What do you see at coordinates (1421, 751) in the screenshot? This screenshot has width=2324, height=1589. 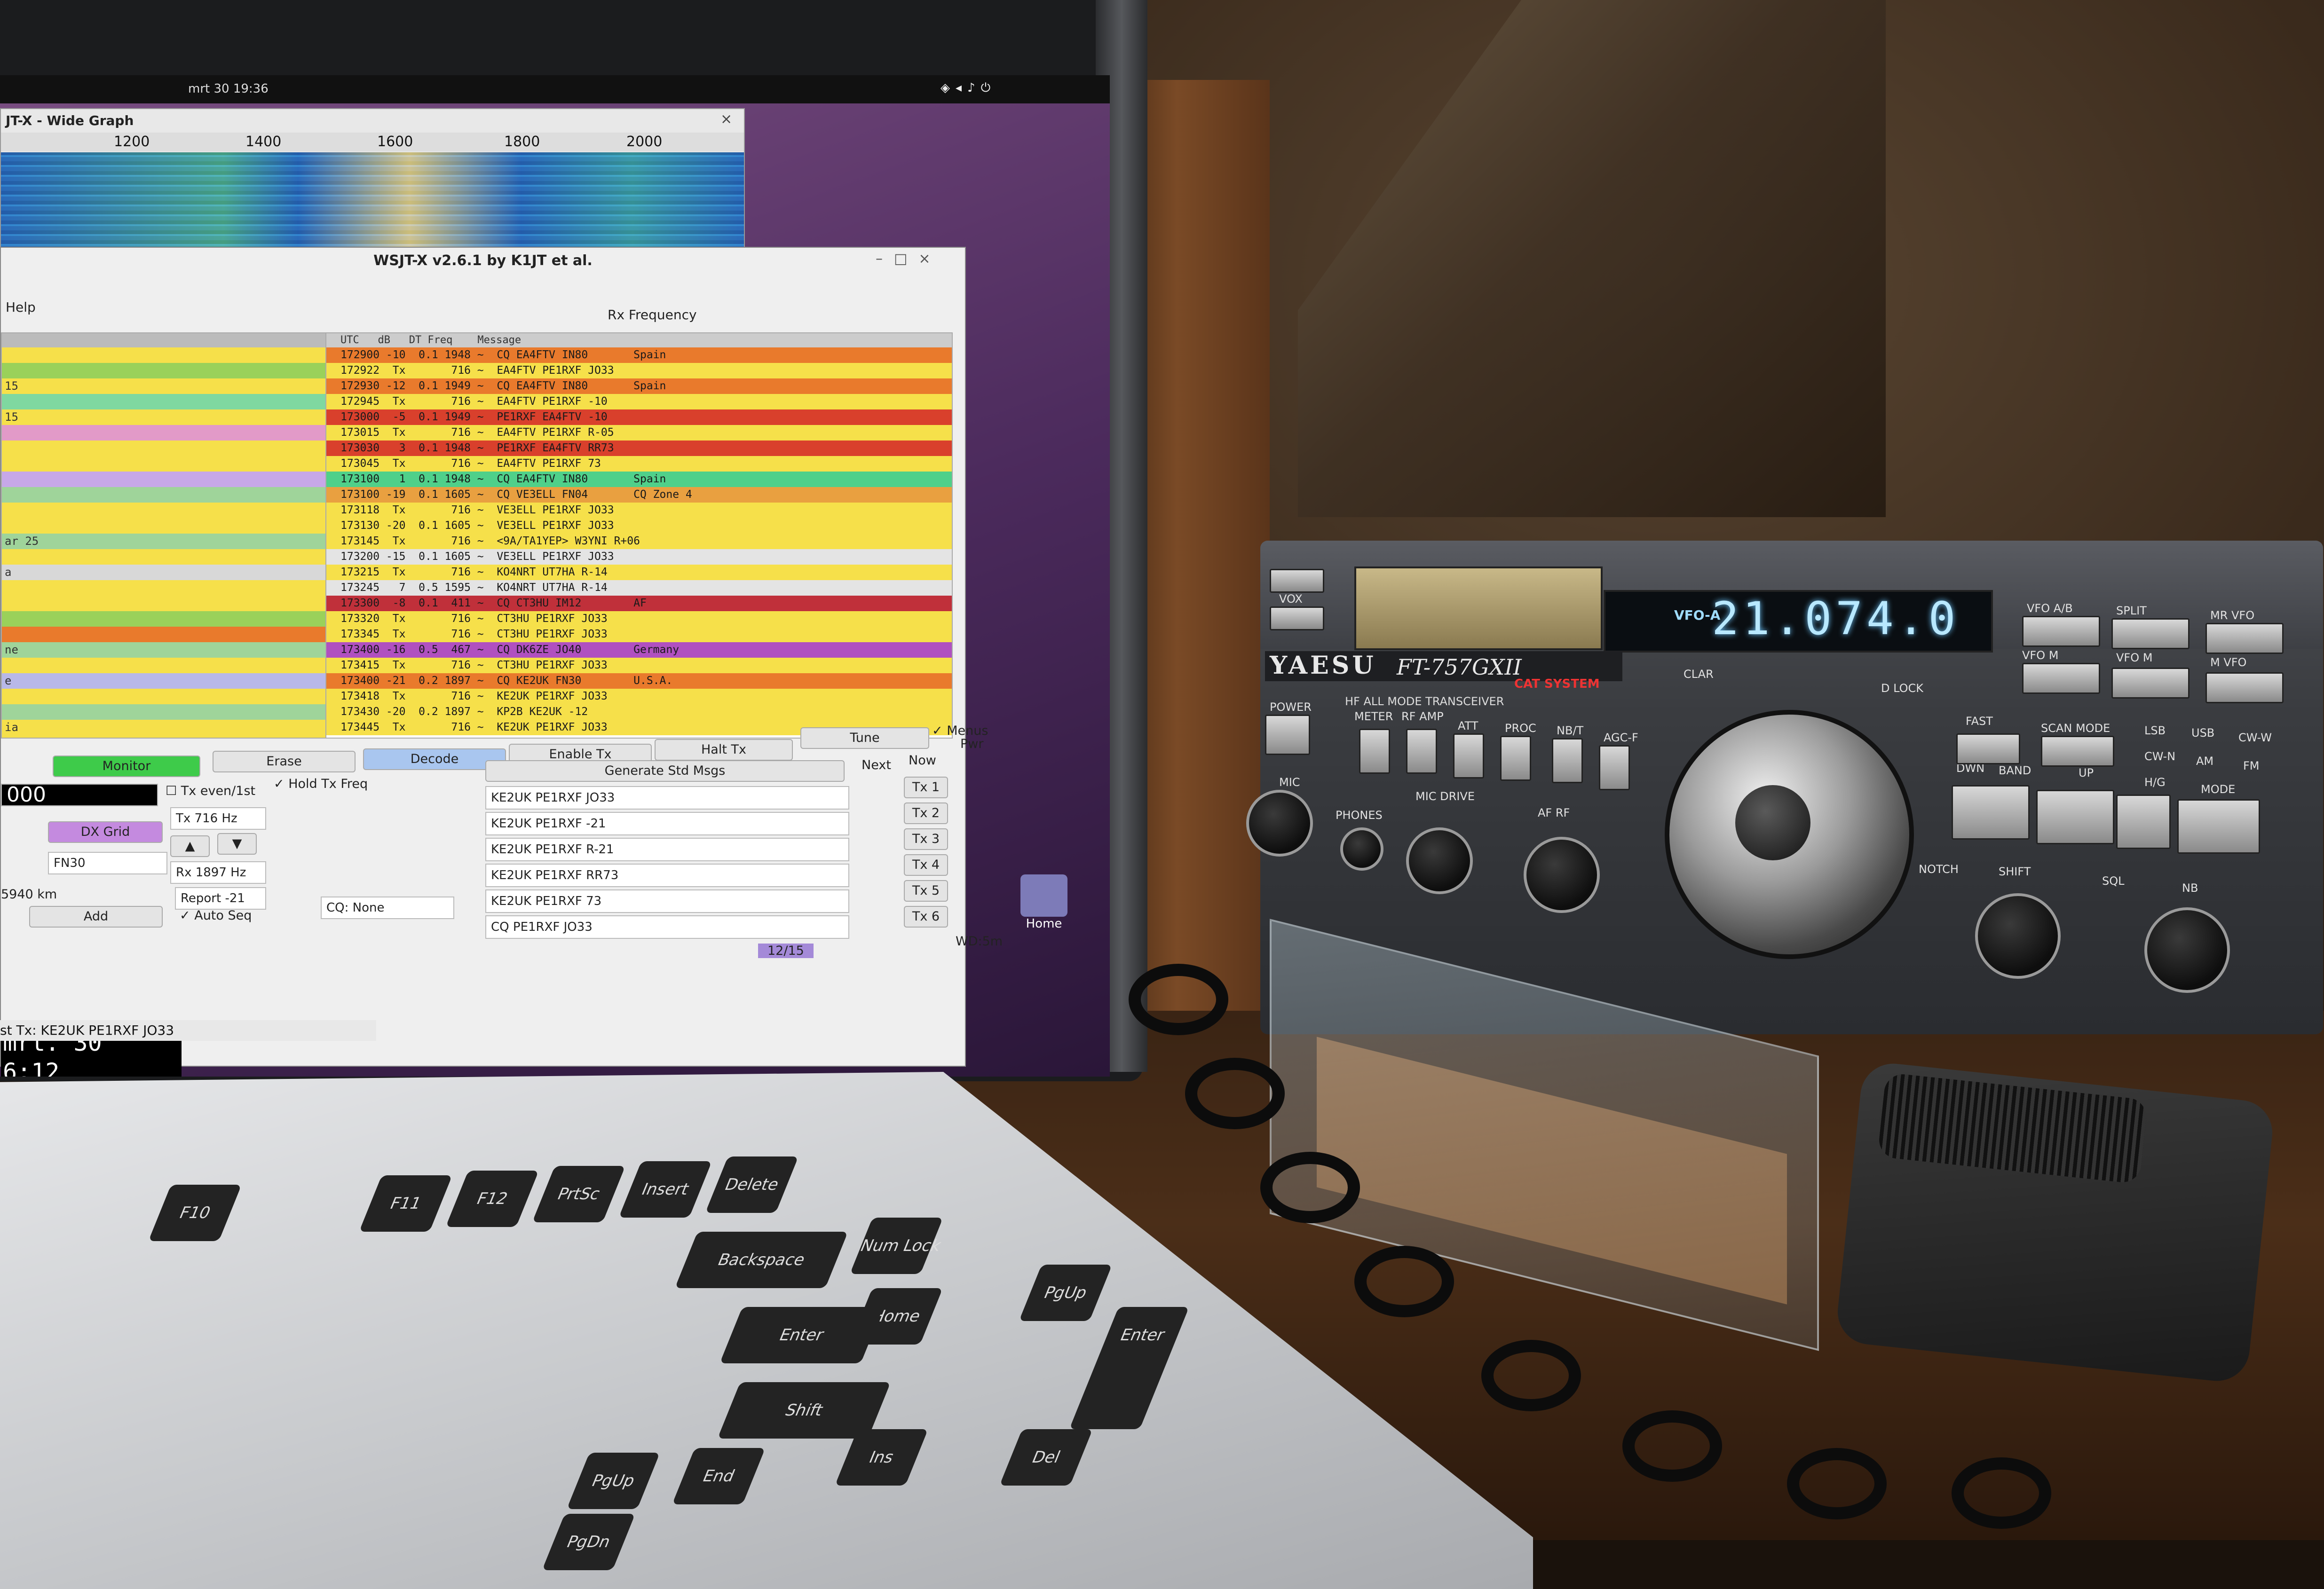 I see `rf-amp-switch` at bounding box center [1421, 751].